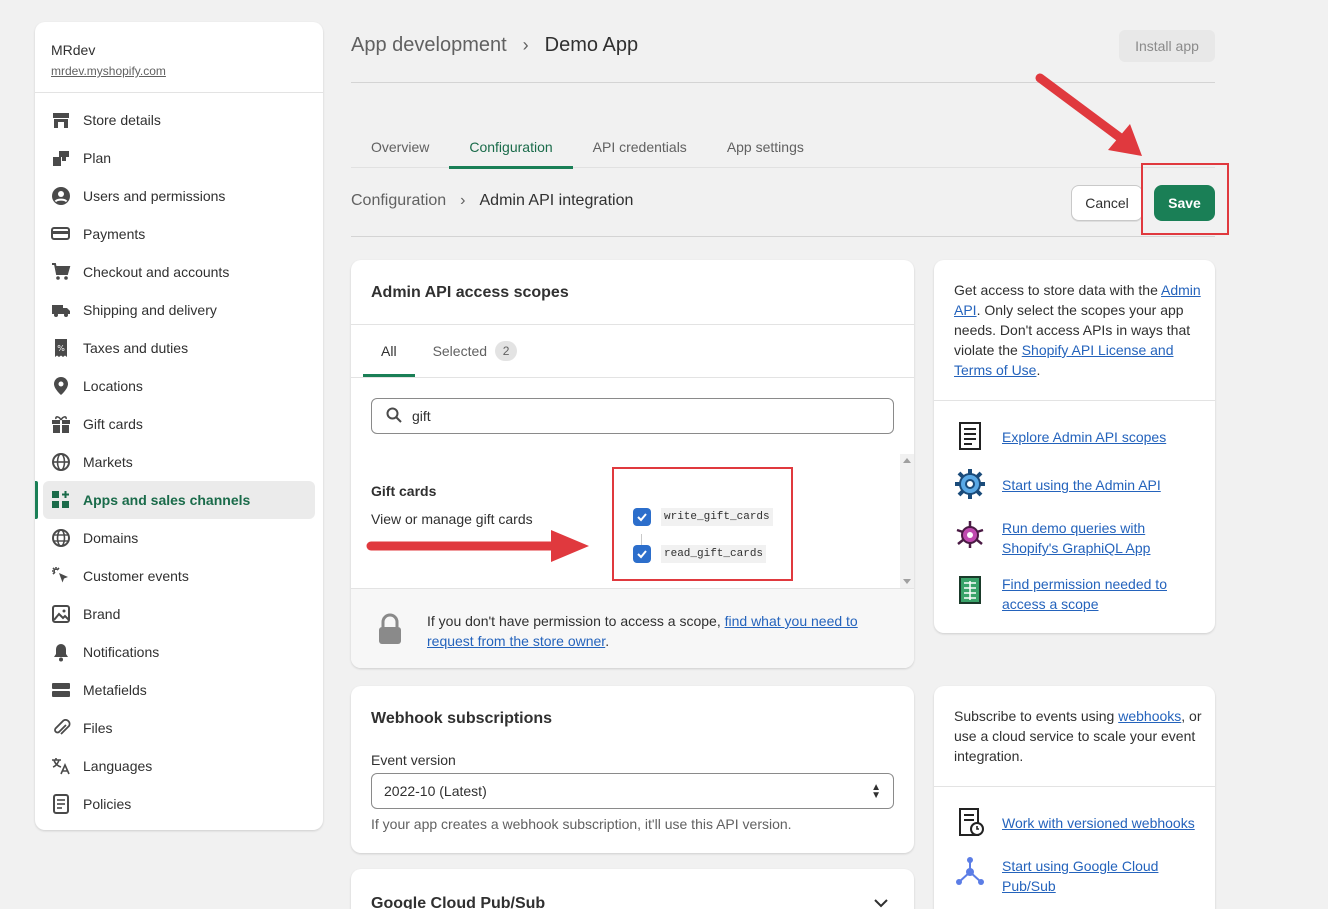 The height and width of the screenshot is (909, 1328). I want to click on sidebar-item-payments: Payments, so click(179, 234).